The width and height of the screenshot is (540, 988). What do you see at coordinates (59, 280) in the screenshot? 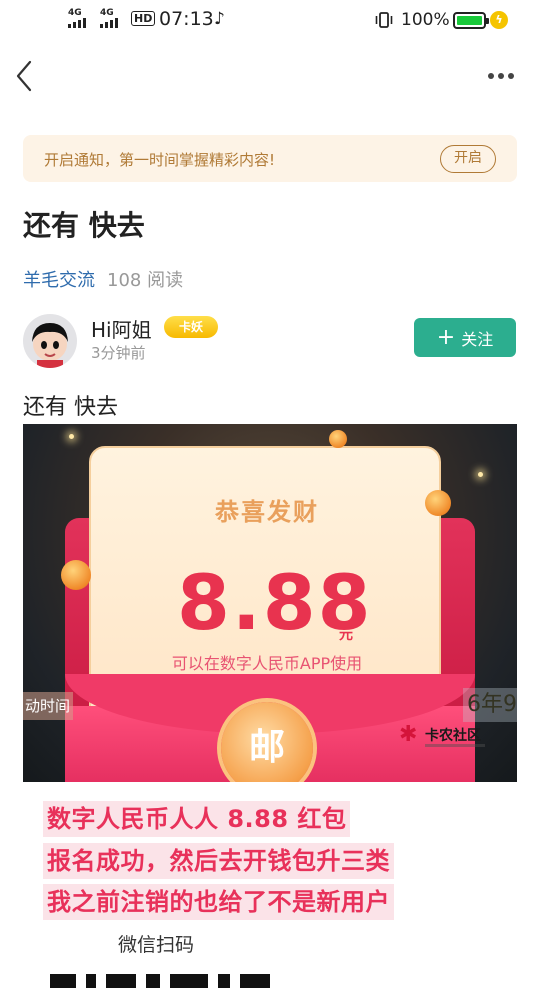
I see `category-link: 羊毛交流` at bounding box center [59, 280].